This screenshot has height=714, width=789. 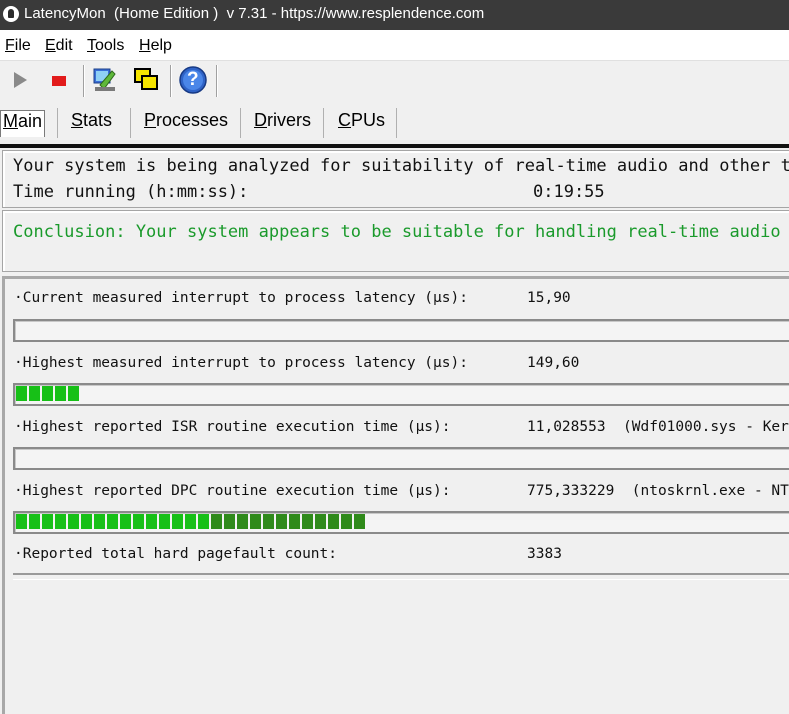 I want to click on menu-edit: Edit, so click(x=59, y=46).